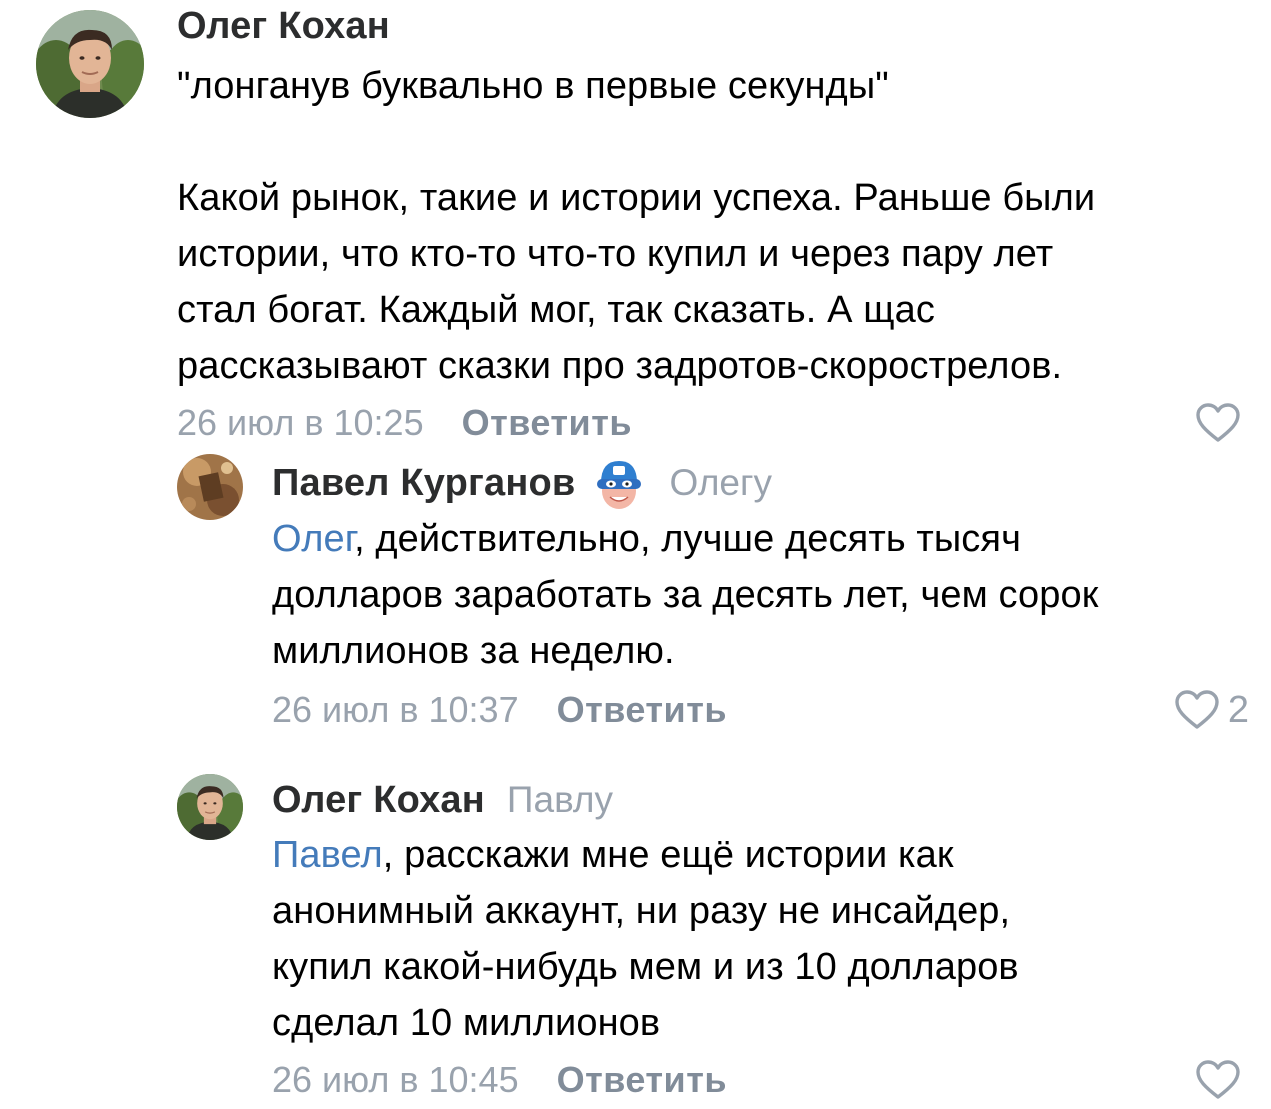 This screenshot has width=1271, height=1109. What do you see at coordinates (641, 911) in the screenshot?
I see `text-line: анонимный аккаунт, ни разу не инсайдер,` at bounding box center [641, 911].